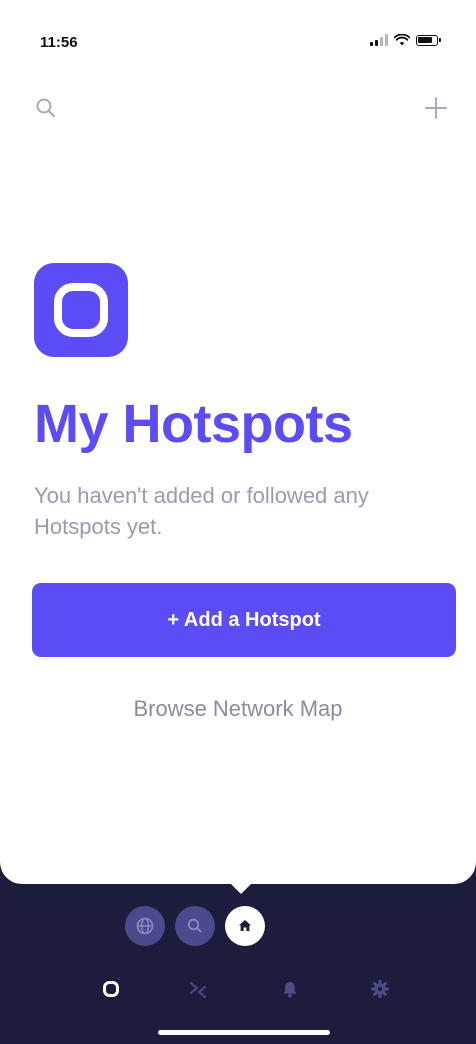  I want to click on hotspots-icon, so click(111, 989).